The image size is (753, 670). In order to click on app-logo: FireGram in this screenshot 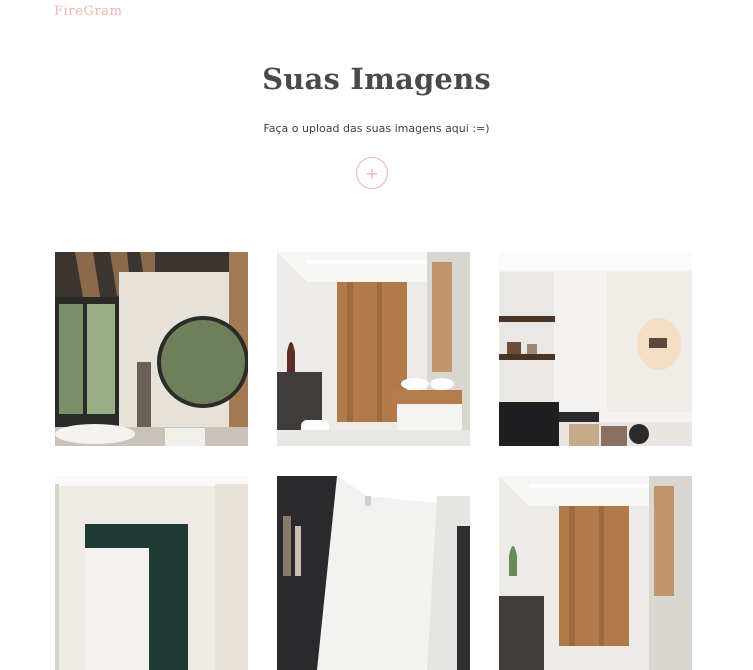, I will do `click(88, 11)`.